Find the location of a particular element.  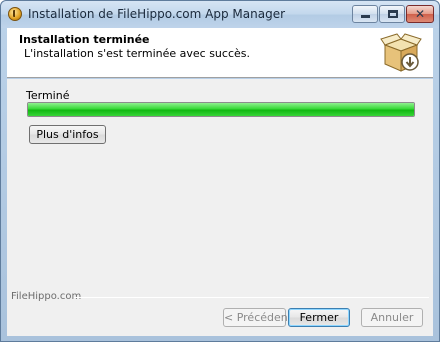

box-install-icon is located at coordinates (401, 52).